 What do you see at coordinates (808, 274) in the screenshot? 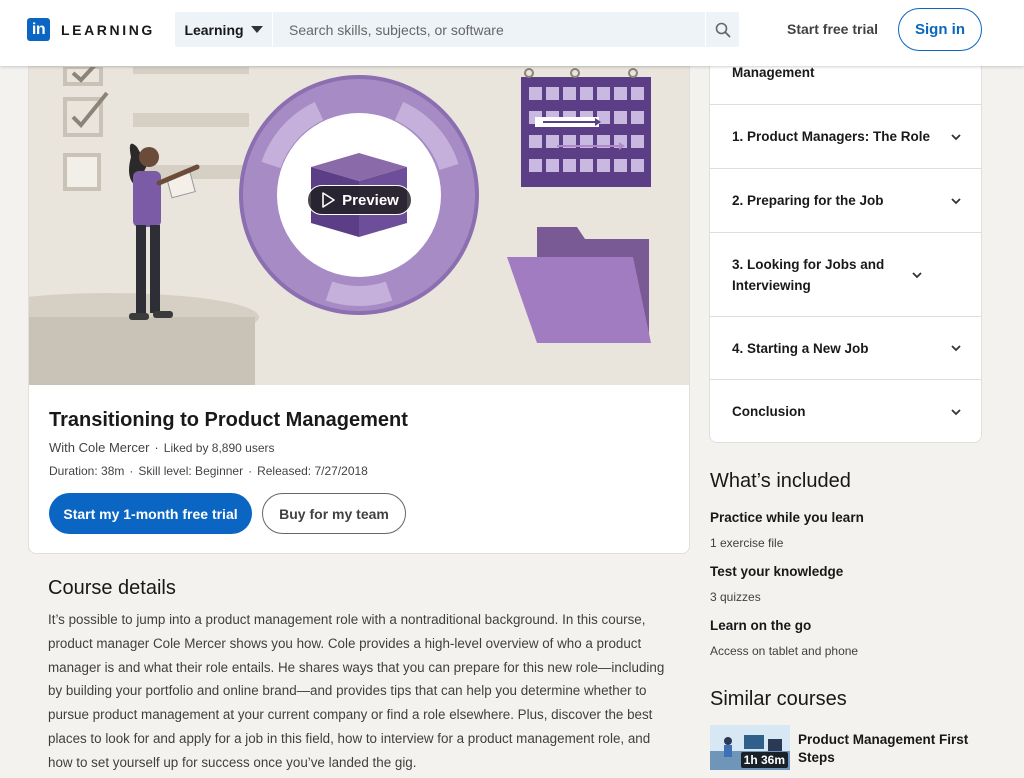
I see `toc-item-label: 3. Looking for Jobs and Interviewing` at bounding box center [808, 274].